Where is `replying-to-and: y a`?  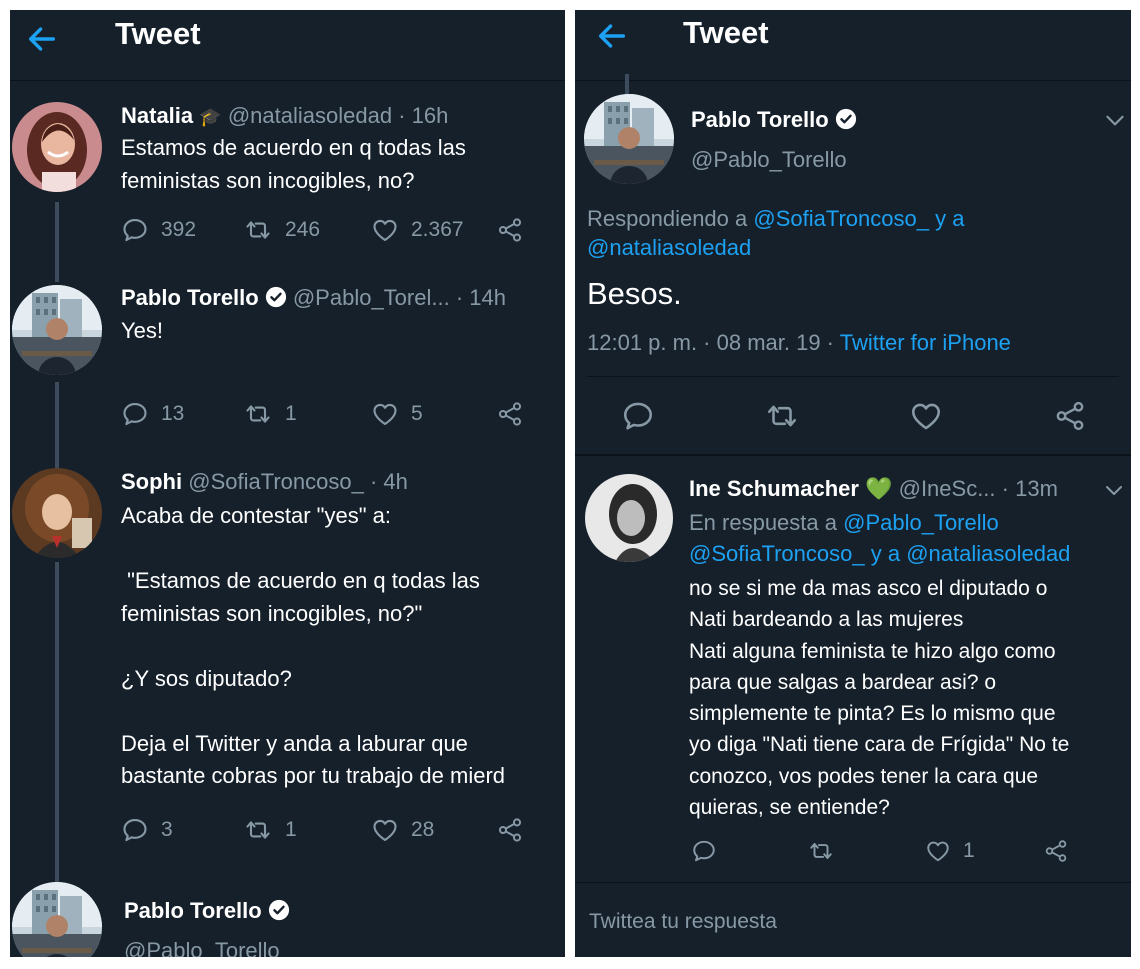 replying-to-and: y a is located at coordinates (946, 218).